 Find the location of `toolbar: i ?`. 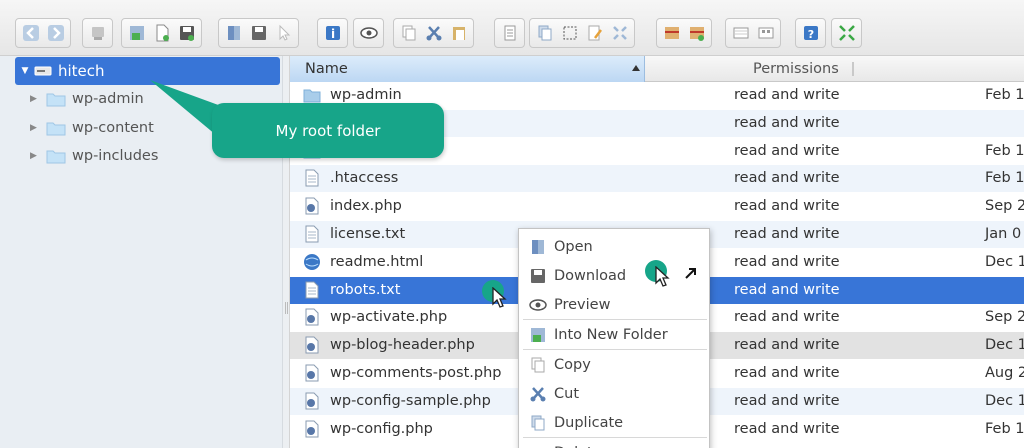

toolbar: i ? is located at coordinates (512, 28).